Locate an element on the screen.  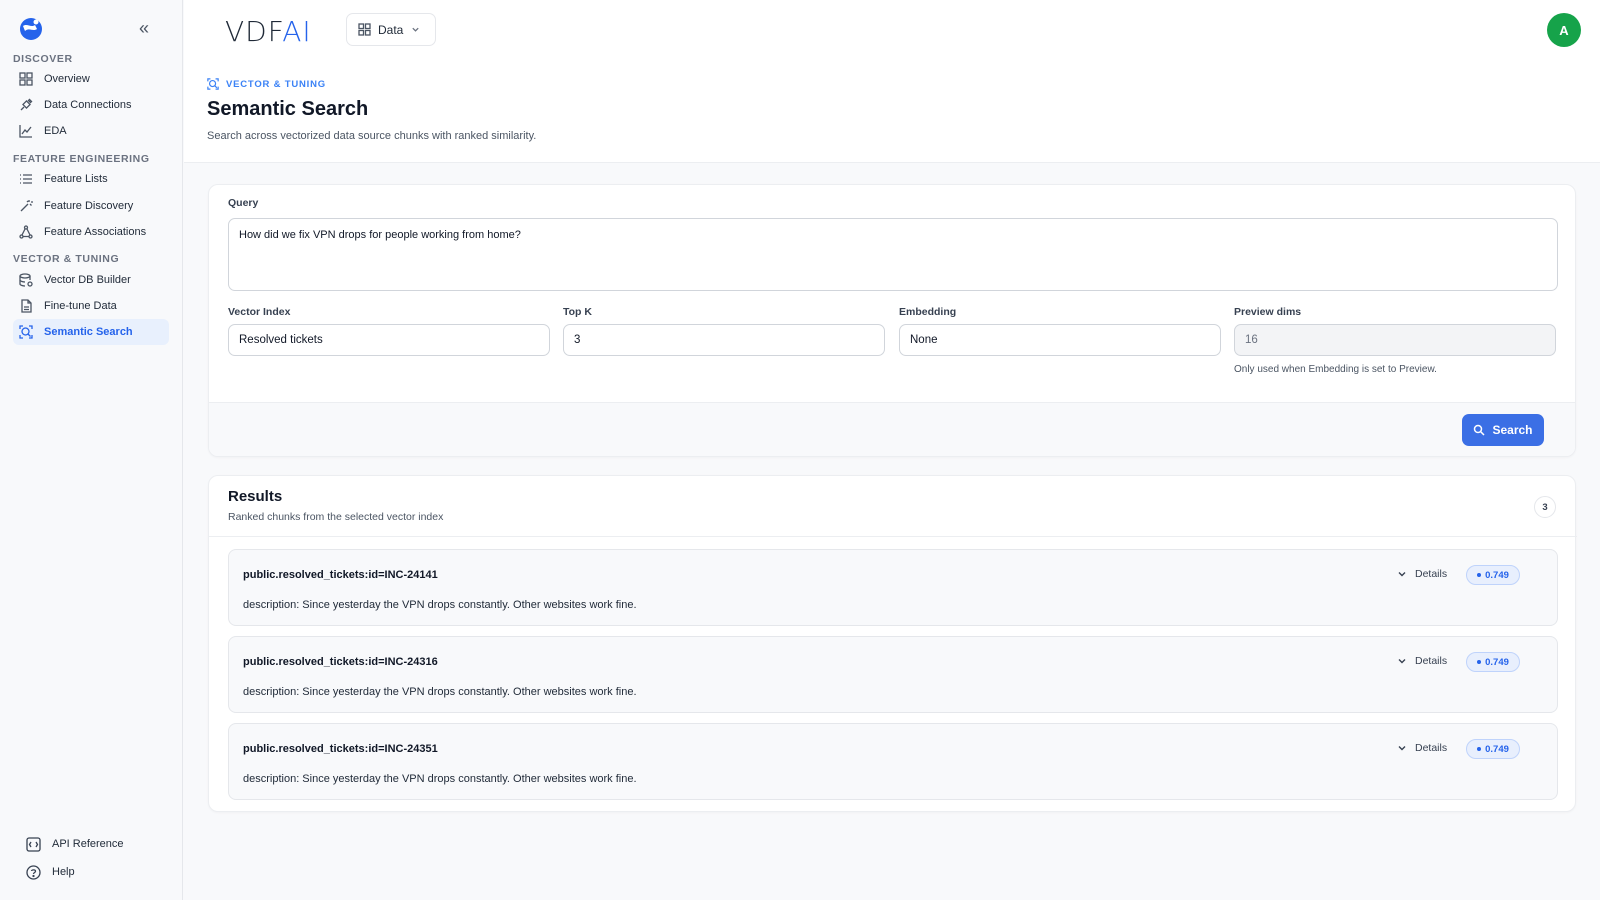
divider is located at coordinates (893, 536).